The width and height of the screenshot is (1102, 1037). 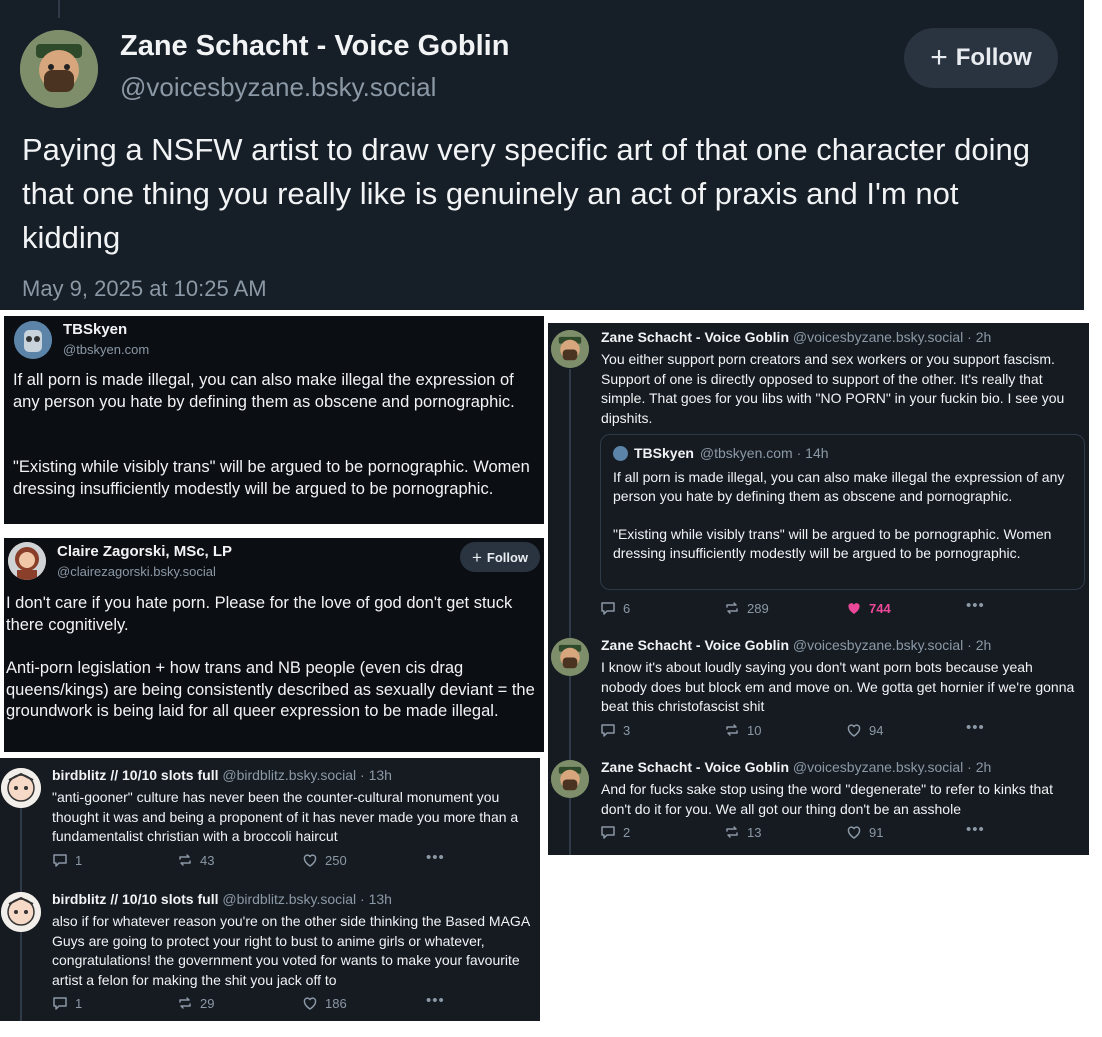 I want to click on like-button: 186, so click(x=324, y=1003).